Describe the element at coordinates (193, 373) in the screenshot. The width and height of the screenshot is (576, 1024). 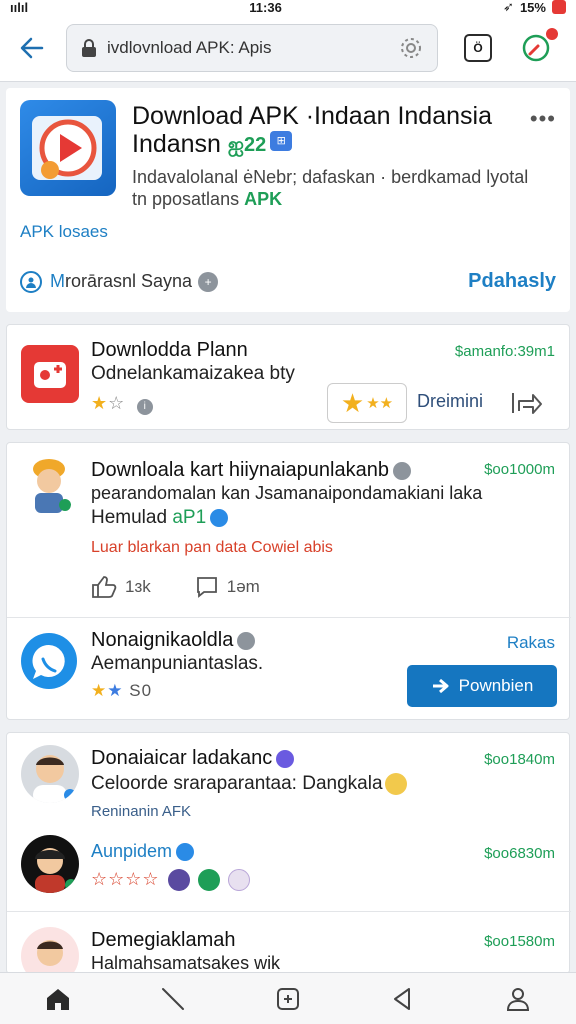
I see `card-subtitle: Odnelankamaizakea bty` at that location.